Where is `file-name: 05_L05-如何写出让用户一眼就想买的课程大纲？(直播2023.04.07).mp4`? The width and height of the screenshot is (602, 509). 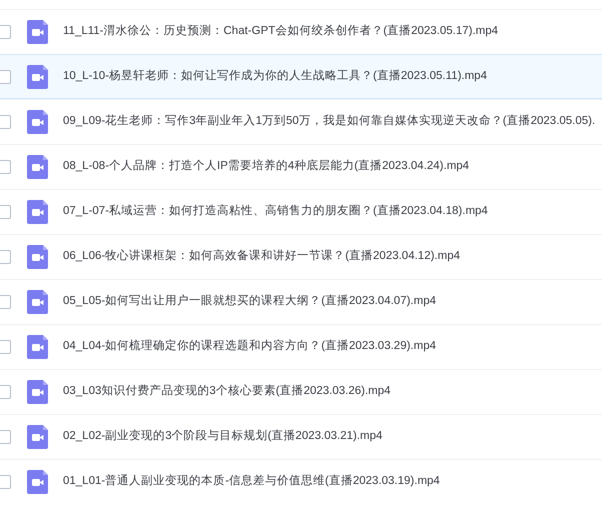 file-name: 05_L05-如何写出让用户一眼就想买的课程大纲？(直播2023.04.07).mp4 is located at coordinates (249, 301).